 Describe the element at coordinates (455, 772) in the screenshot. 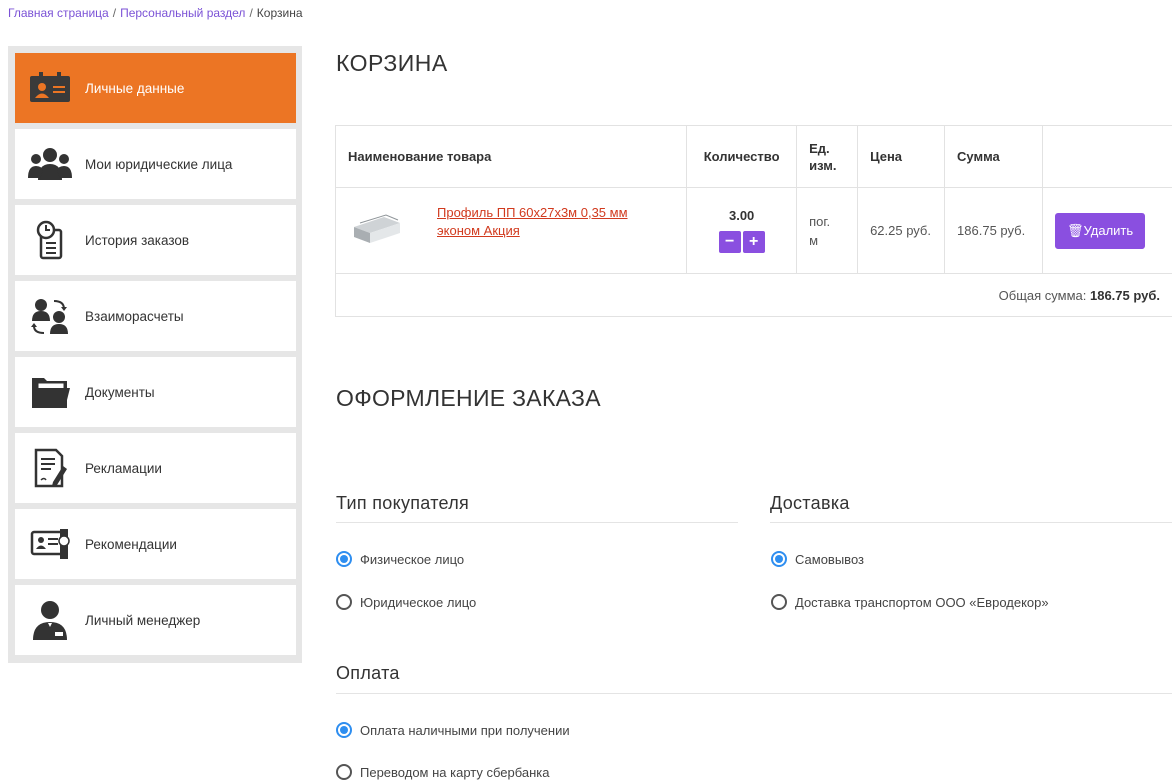

I see `radio-label: Переводом на карту сбербанка` at that location.